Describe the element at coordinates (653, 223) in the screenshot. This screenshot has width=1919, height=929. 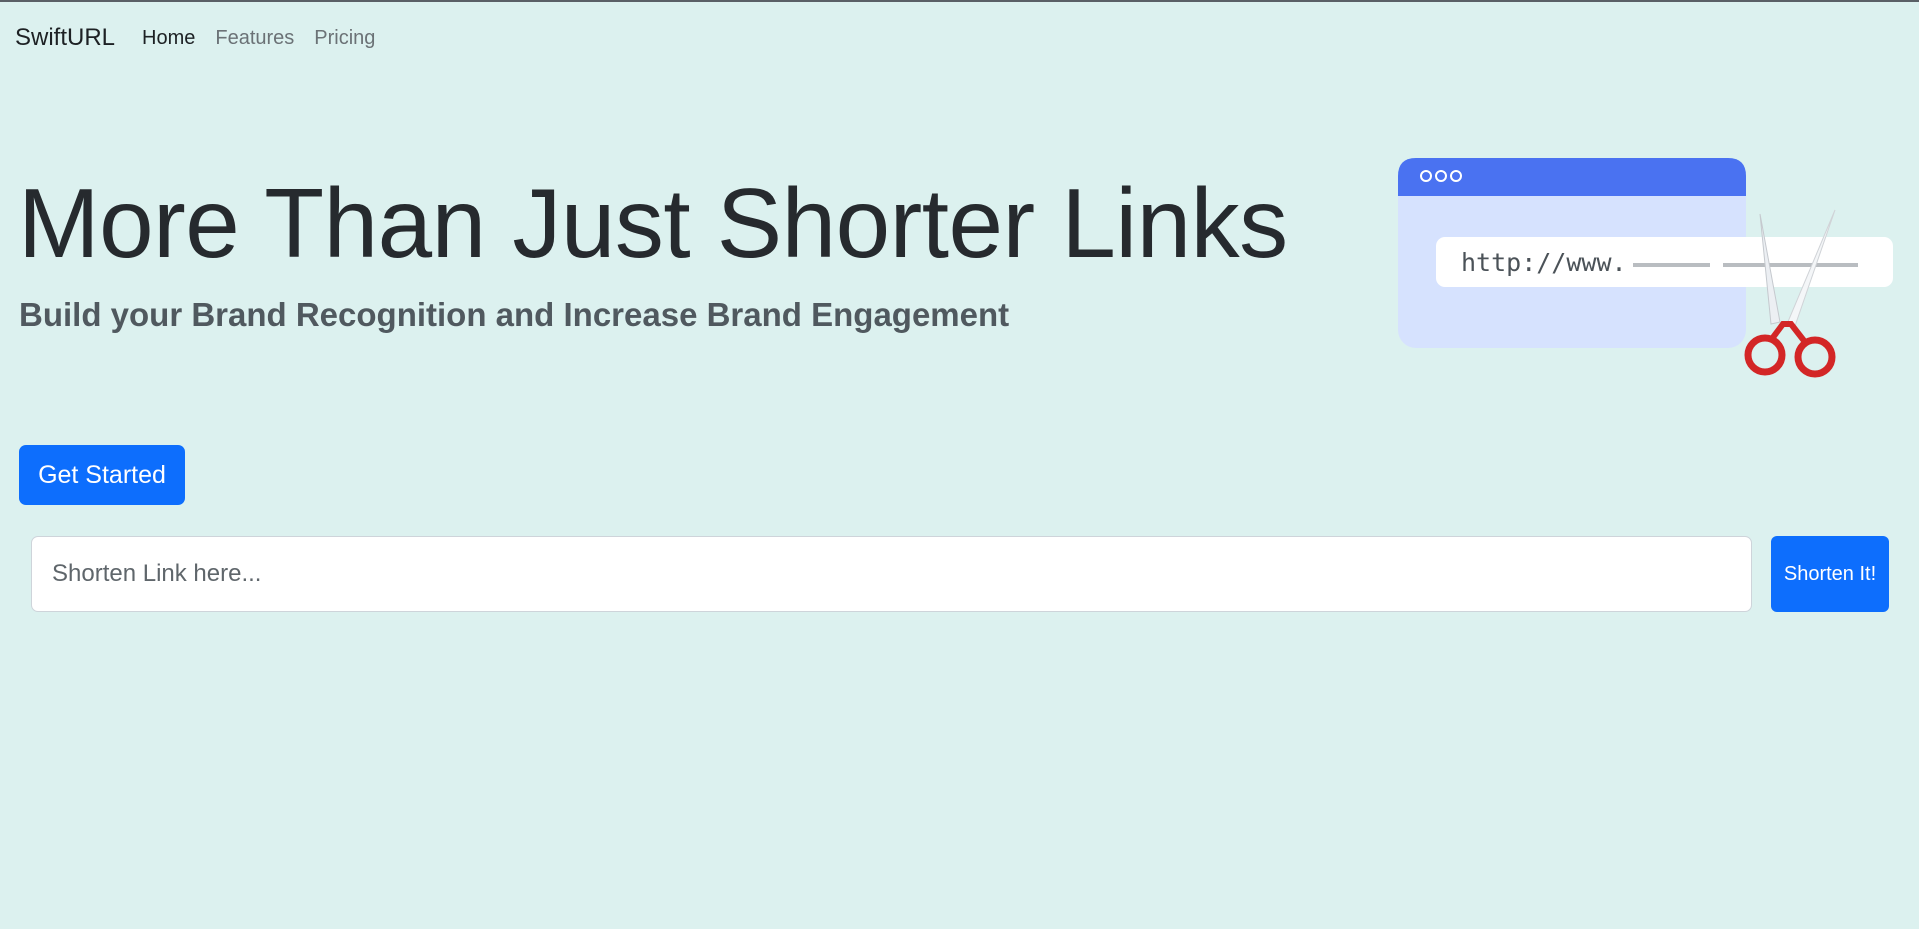
I see `hero-title: More Than Just Shorter Links` at that location.